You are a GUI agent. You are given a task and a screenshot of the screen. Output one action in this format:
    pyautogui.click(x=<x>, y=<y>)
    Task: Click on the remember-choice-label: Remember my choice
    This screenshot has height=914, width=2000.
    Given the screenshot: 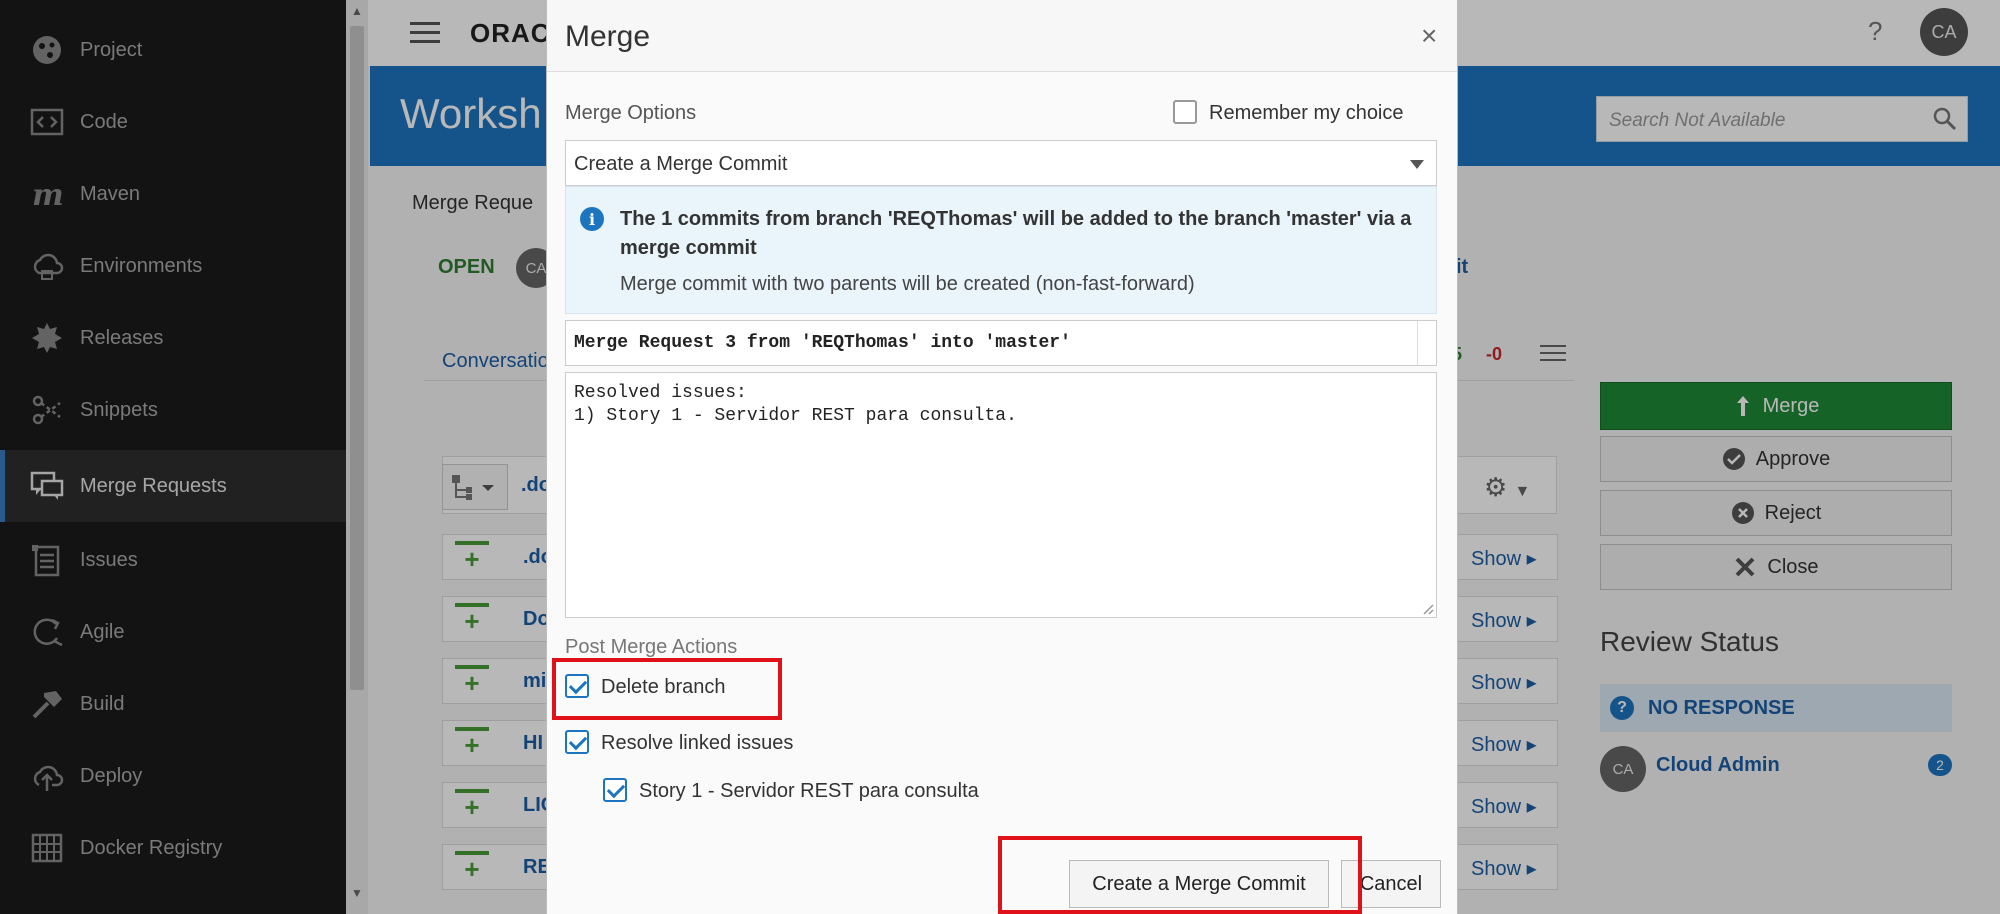 What is the action you would take?
    pyautogui.click(x=1306, y=113)
    